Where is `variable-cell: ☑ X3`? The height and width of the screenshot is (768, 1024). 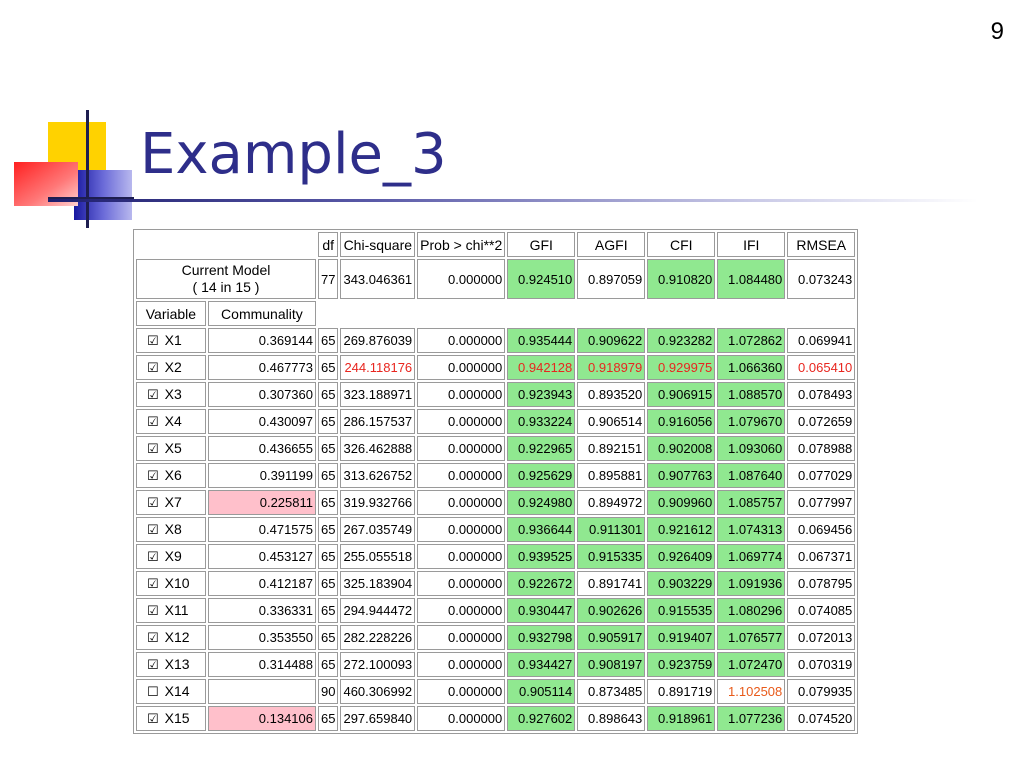 variable-cell: ☑ X3 is located at coordinates (171, 394).